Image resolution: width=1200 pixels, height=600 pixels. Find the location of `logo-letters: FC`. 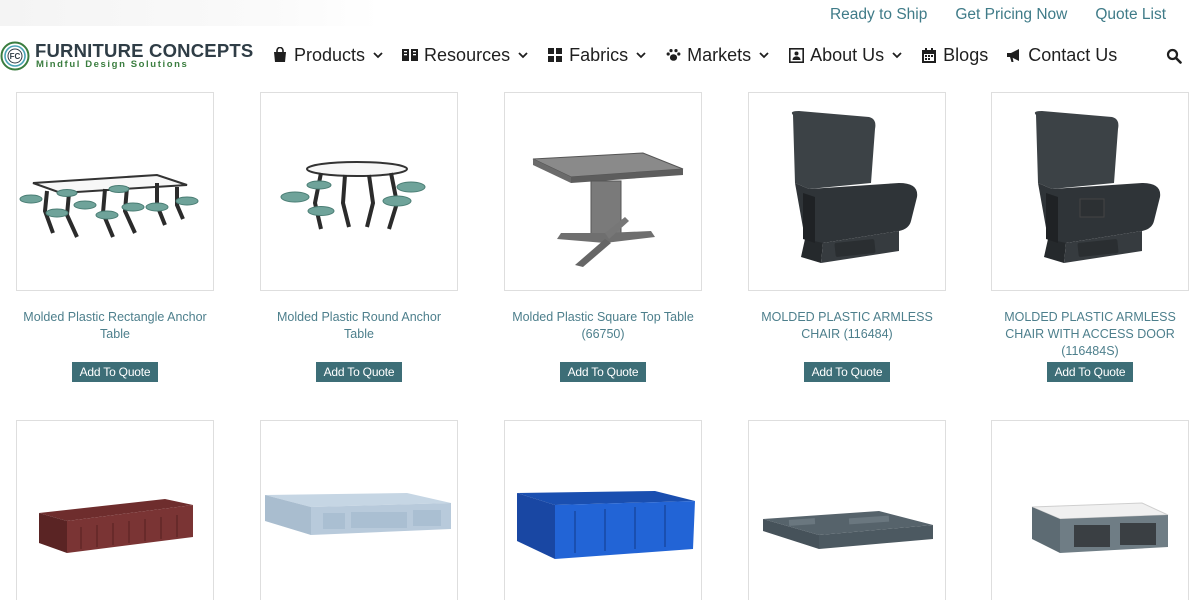

logo-letters: FC is located at coordinates (15, 56).